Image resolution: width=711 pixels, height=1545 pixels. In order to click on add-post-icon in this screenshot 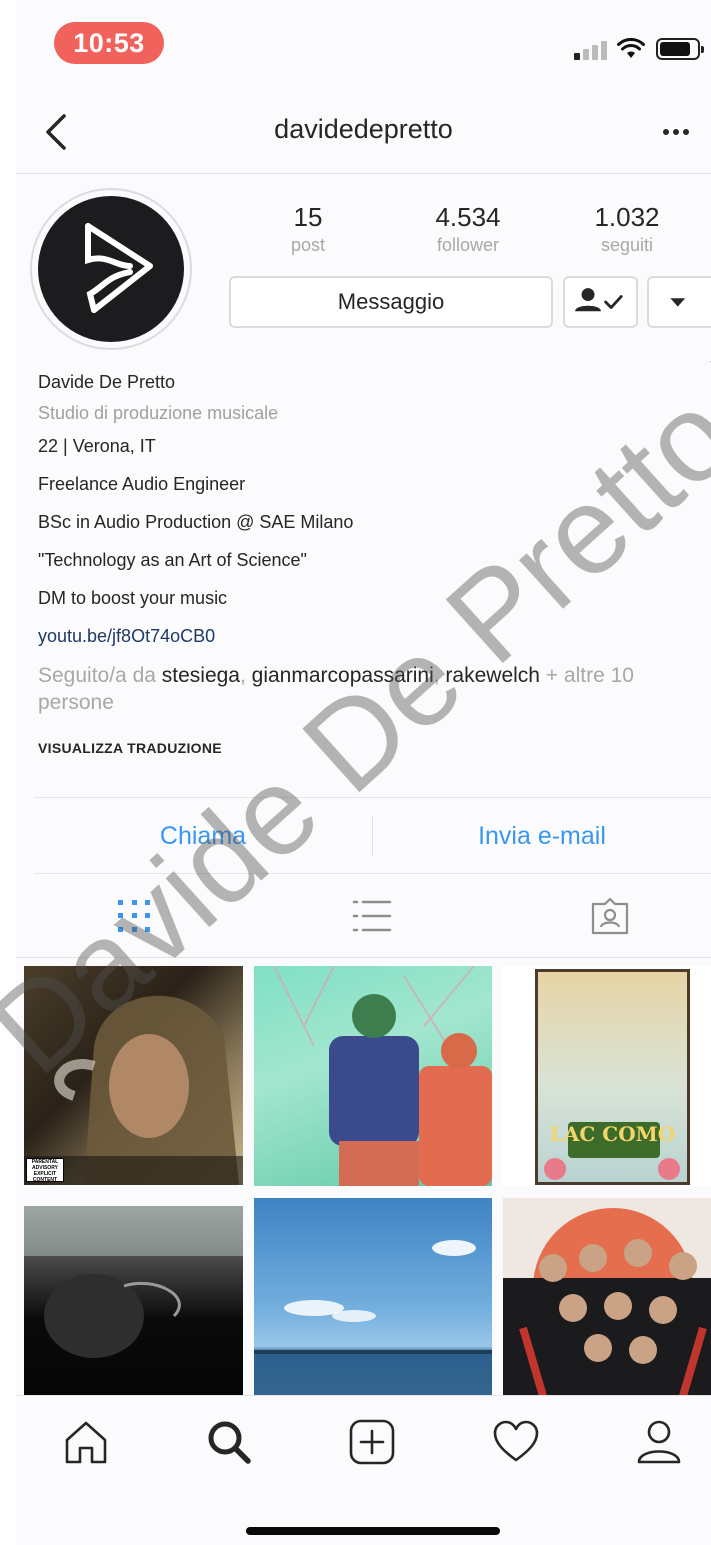, I will do `click(372, 1442)`.